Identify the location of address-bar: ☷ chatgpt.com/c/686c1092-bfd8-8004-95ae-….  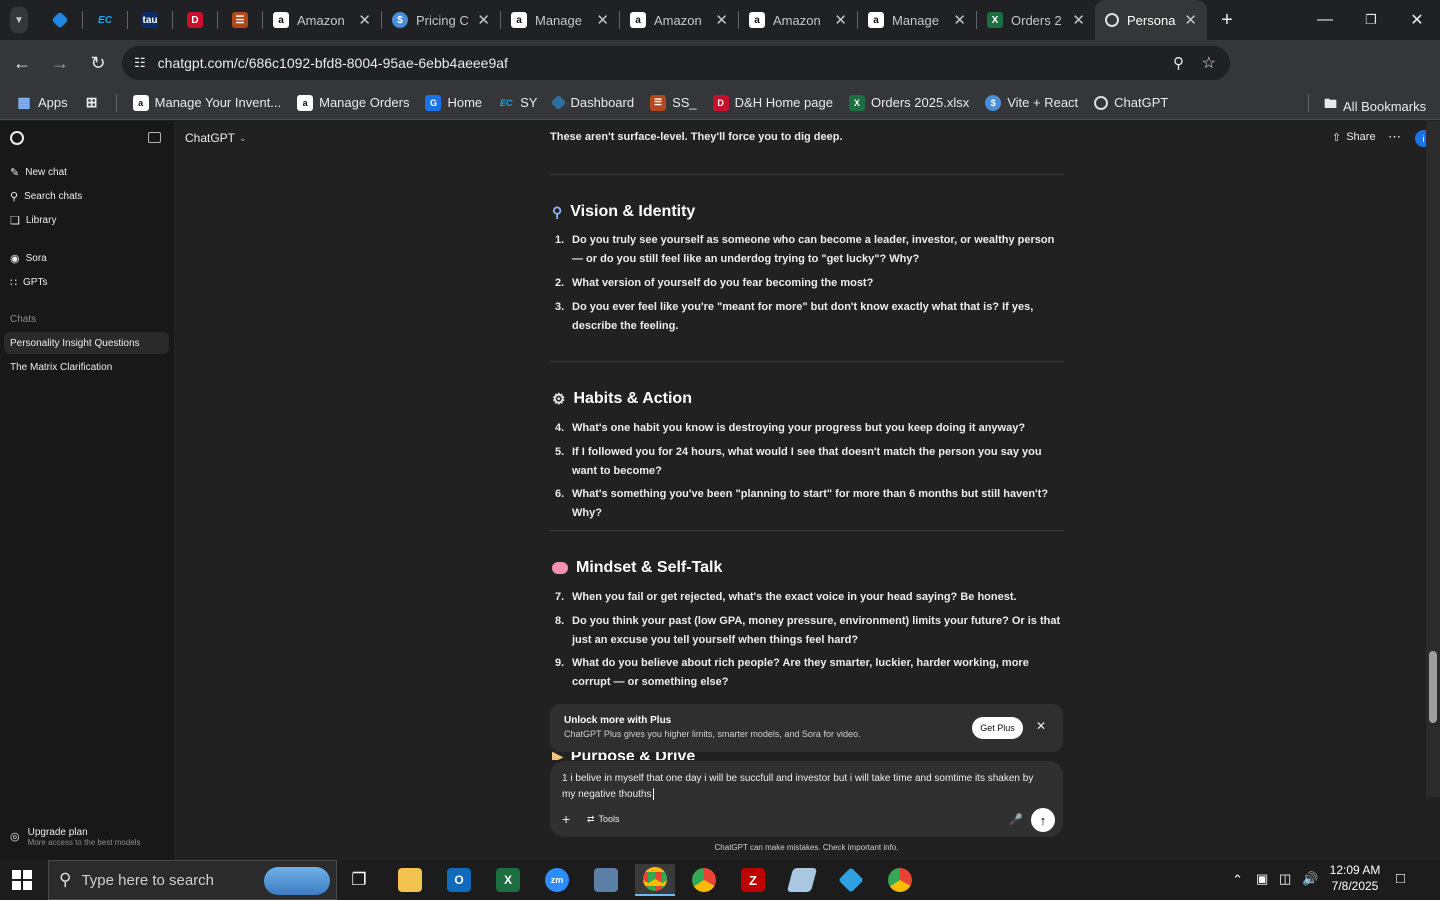
(676, 63).